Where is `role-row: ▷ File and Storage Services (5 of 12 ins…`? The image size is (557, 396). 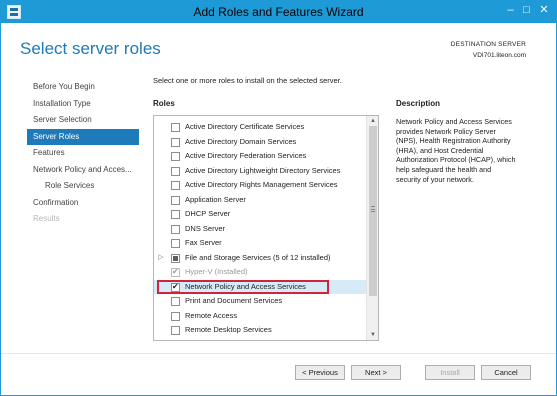 role-row: ▷ File and Storage Services (5 of 12 ins… is located at coordinates (260, 258).